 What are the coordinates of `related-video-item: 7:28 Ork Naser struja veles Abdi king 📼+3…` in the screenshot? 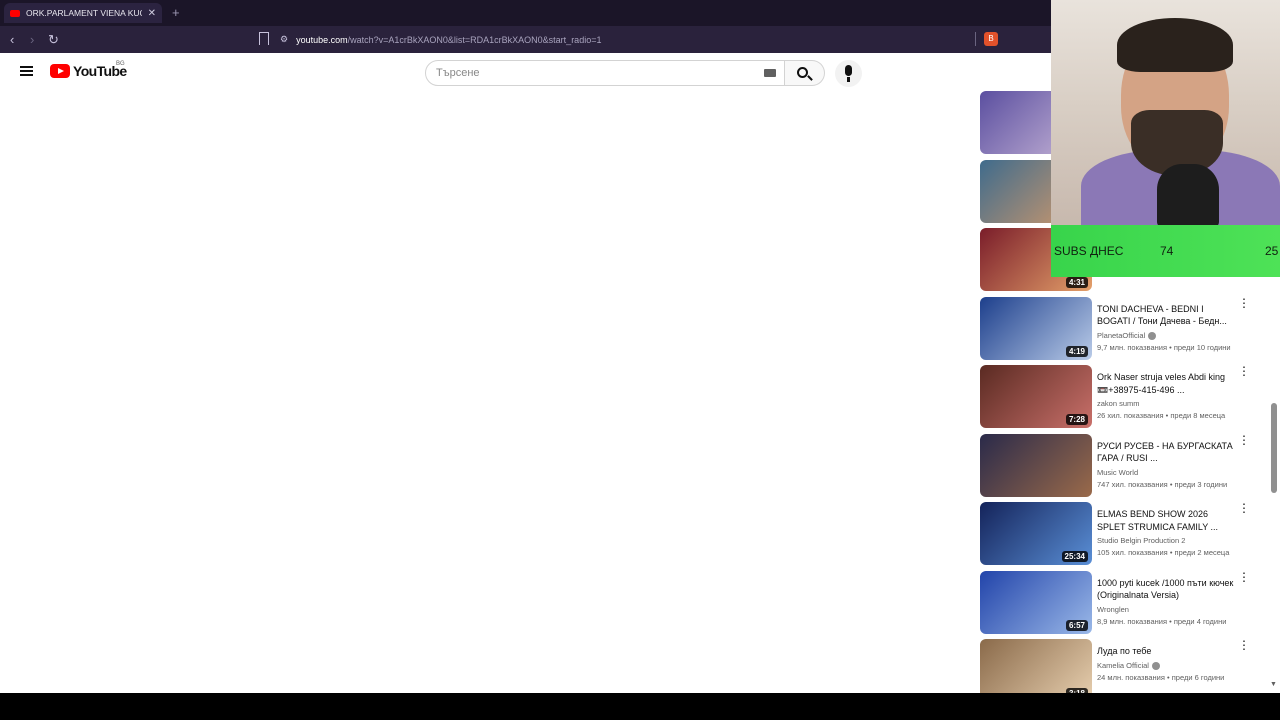 It's located at (1125, 397).